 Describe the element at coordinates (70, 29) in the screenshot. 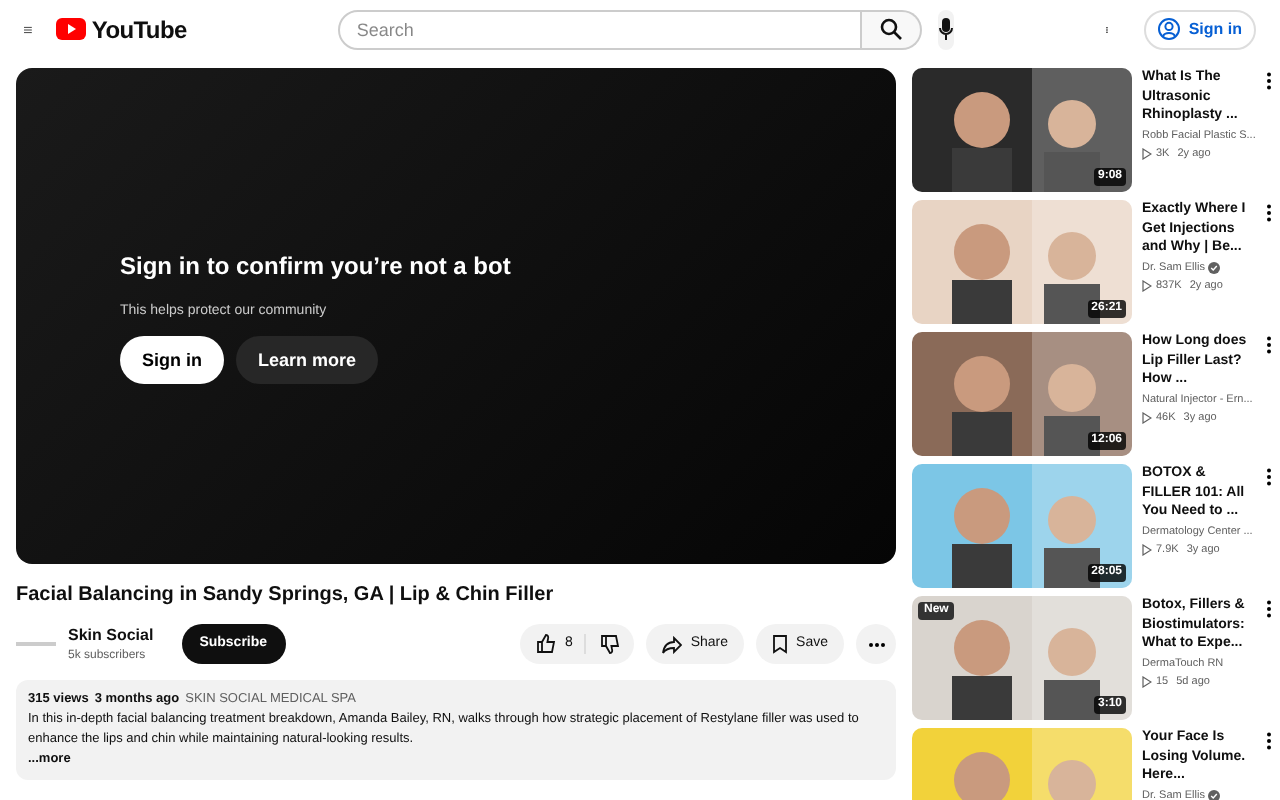

I see `play-logo-icon` at that location.